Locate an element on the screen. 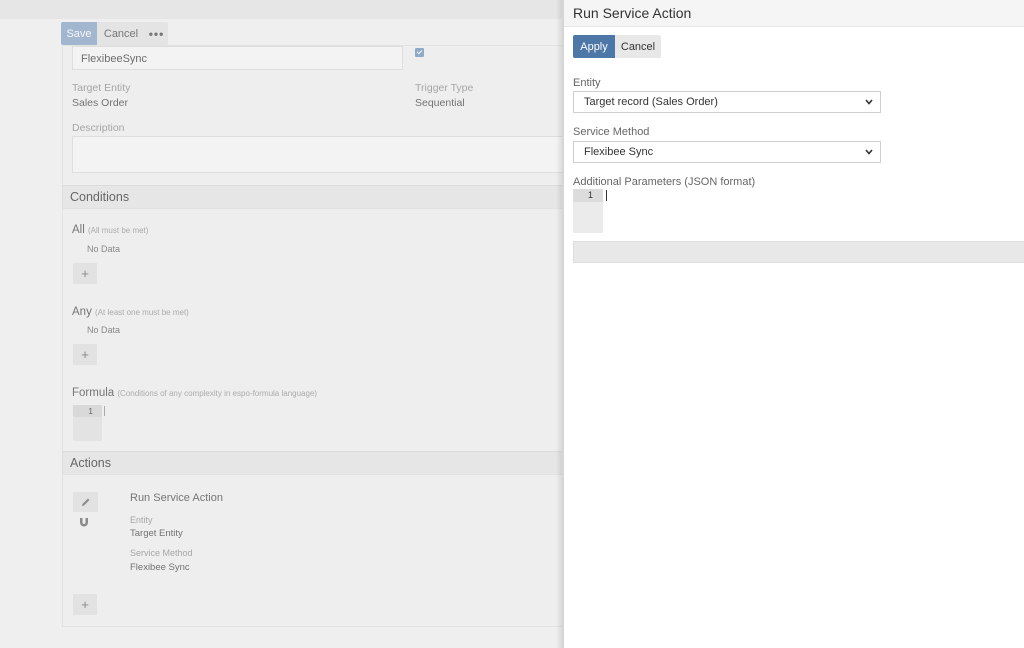  additional-parameters-label: Additional Parameters (JSON format) is located at coordinates (664, 182).